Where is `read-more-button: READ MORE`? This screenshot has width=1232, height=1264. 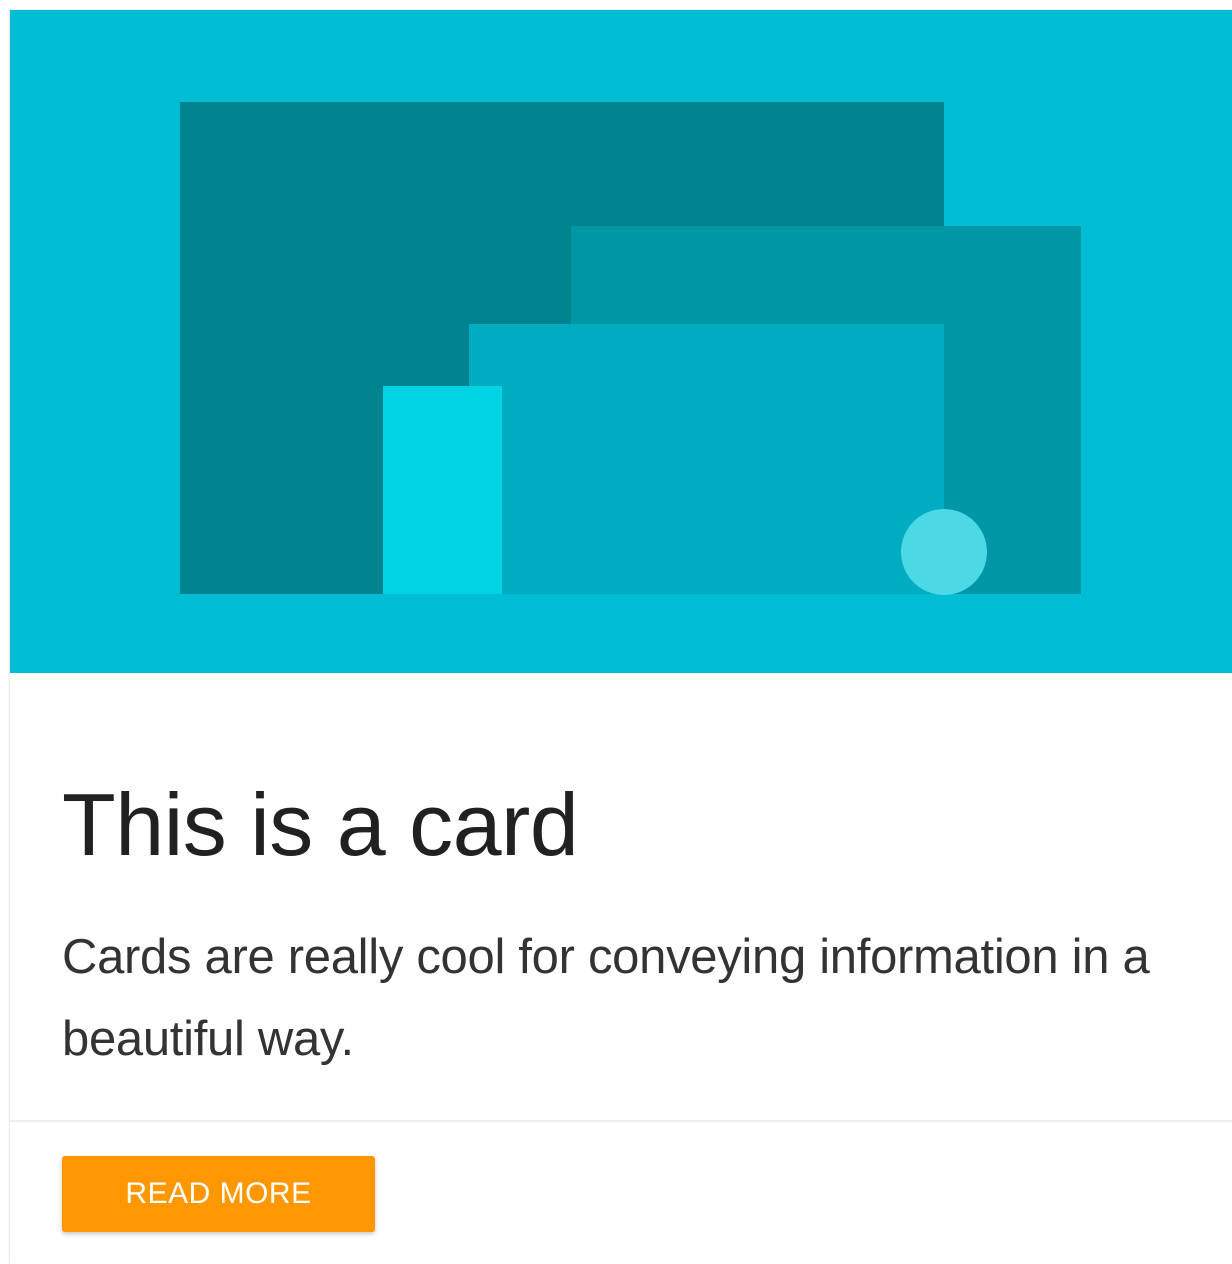 read-more-button: READ MORE is located at coordinates (218, 1194).